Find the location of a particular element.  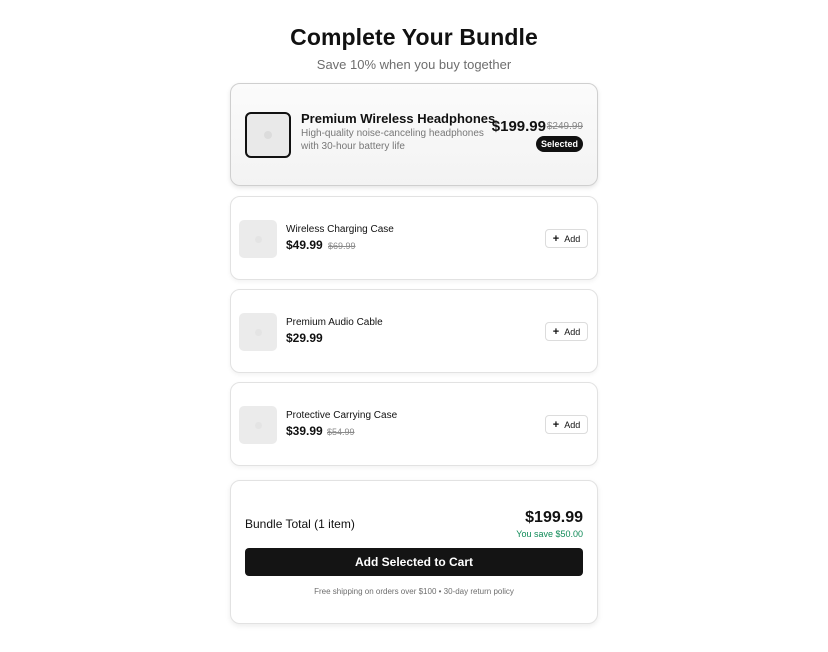

product-original-price: $249.99 is located at coordinates (564, 126).